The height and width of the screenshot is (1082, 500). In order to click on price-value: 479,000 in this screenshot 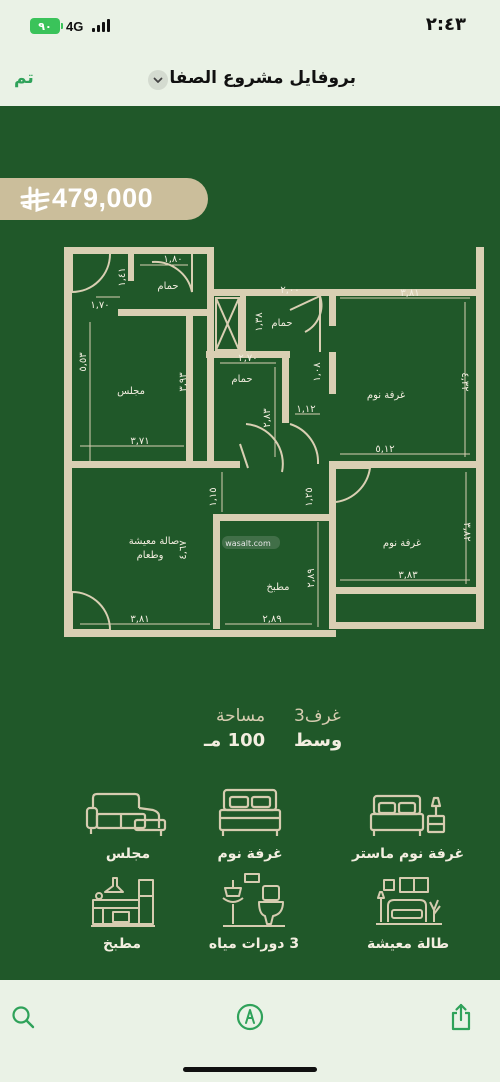, I will do `click(103, 198)`.